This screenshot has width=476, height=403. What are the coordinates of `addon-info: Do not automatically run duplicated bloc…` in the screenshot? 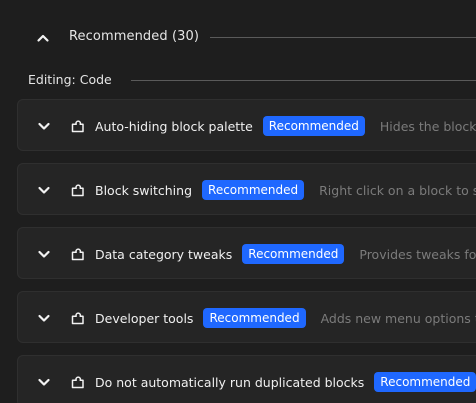 It's located at (285, 379).